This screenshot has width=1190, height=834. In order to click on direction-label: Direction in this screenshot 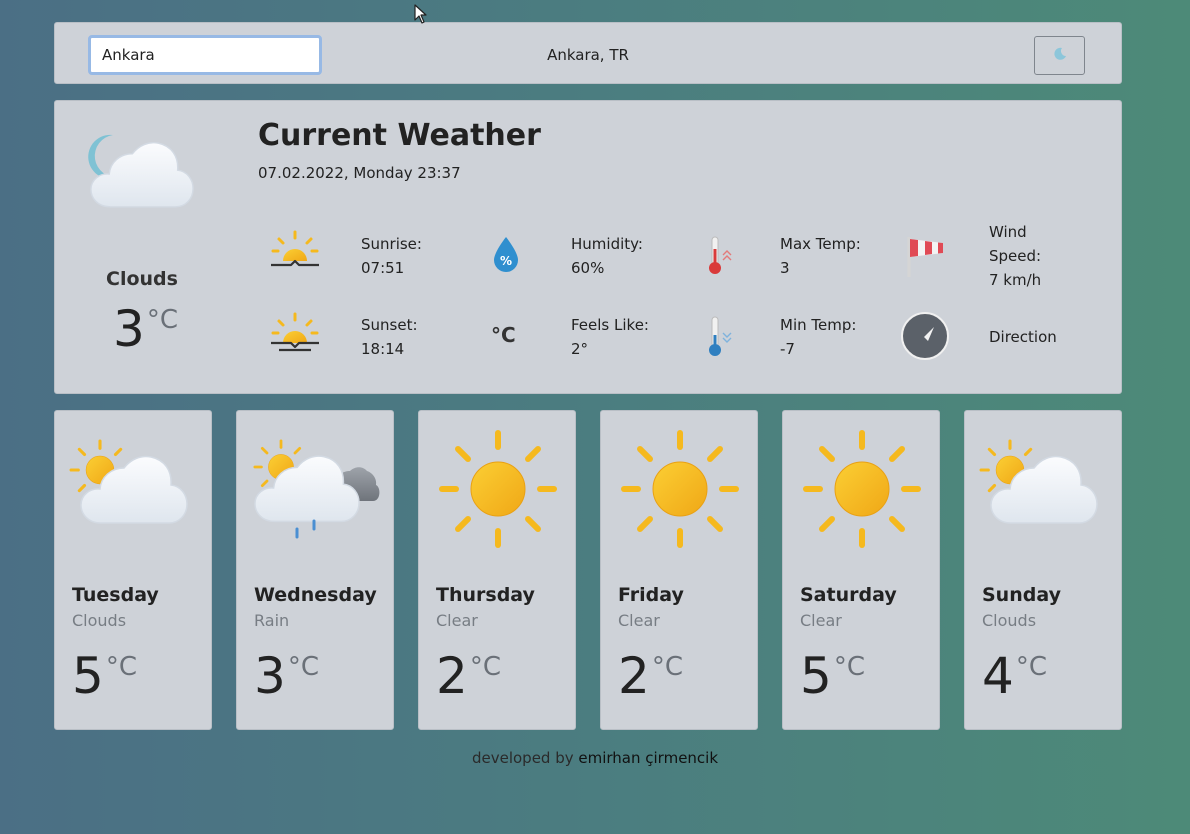, I will do `click(1023, 337)`.